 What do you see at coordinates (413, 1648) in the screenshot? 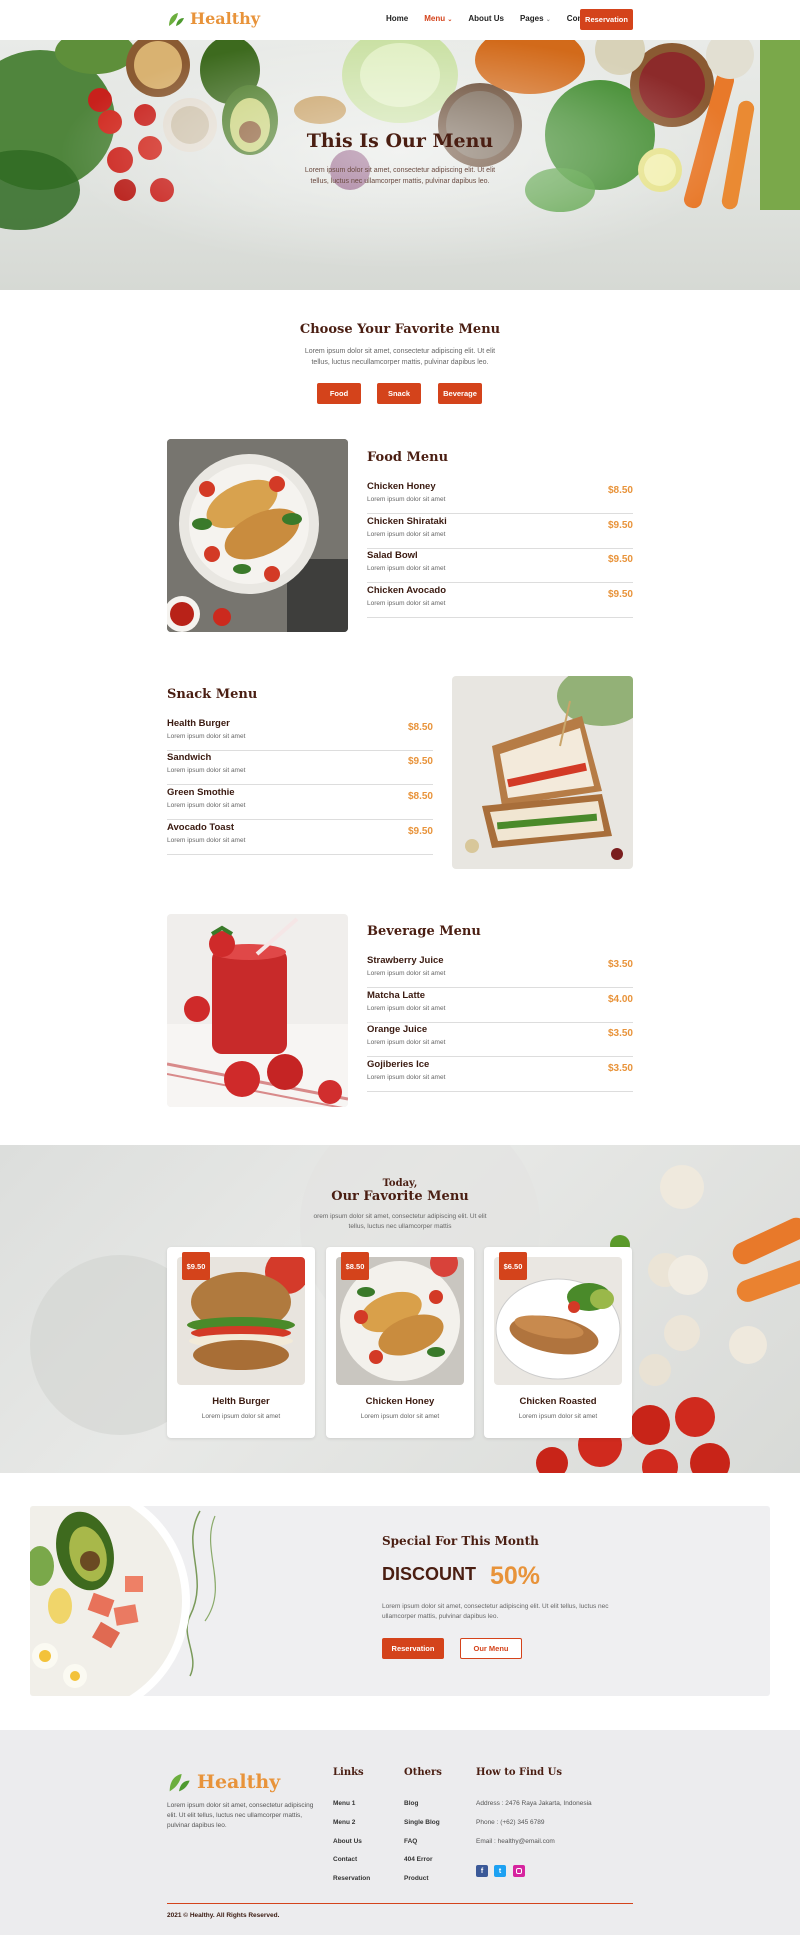
I see `special-reservation-button: Reservation` at bounding box center [413, 1648].